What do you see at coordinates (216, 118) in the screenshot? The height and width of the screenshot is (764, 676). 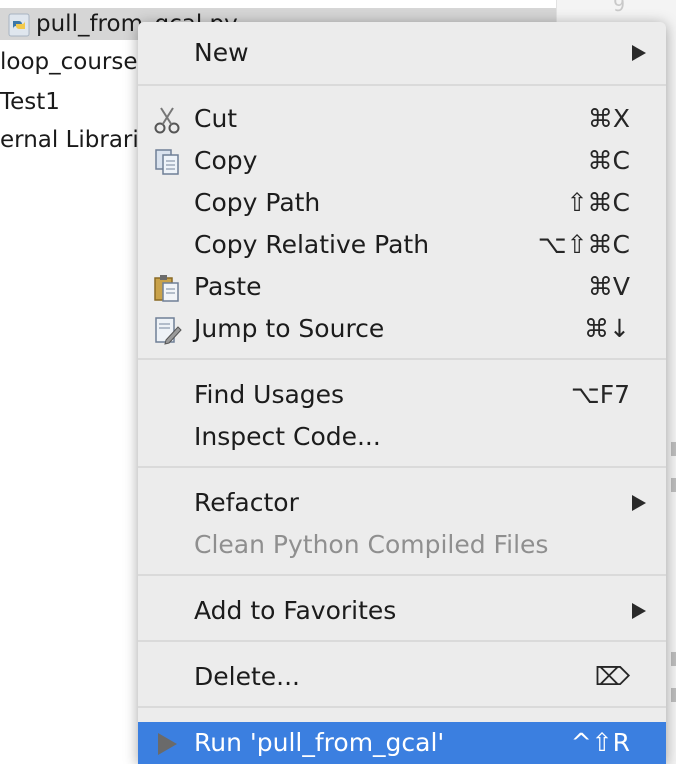 I see `menu-item-label: Cut` at bounding box center [216, 118].